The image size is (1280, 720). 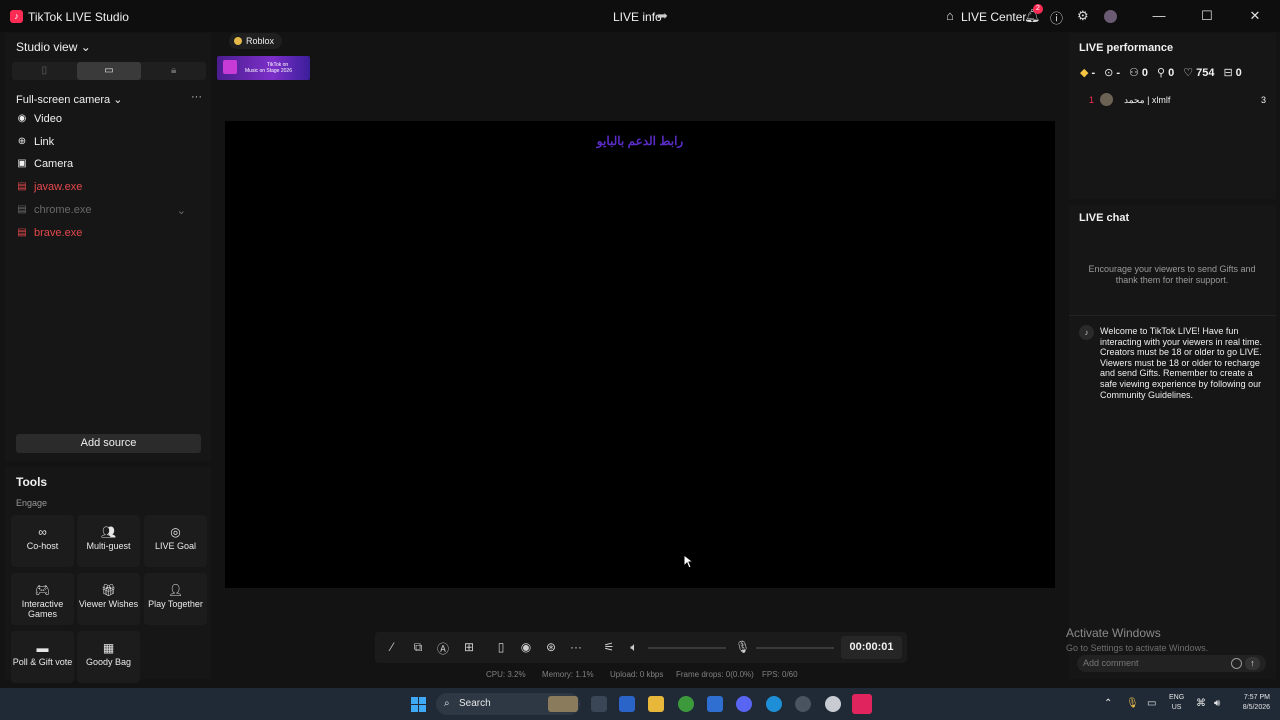 What do you see at coordinates (576, 647) in the screenshot?
I see `more-icon: ···` at bounding box center [576, 647].